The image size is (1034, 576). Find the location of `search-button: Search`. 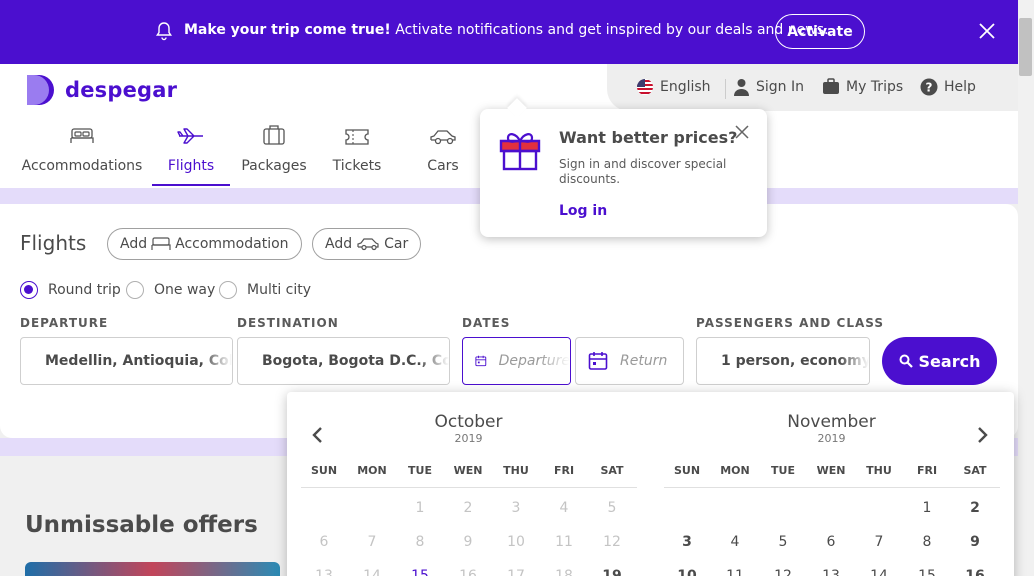

search-button: Search is located at coordinates (939, 361).